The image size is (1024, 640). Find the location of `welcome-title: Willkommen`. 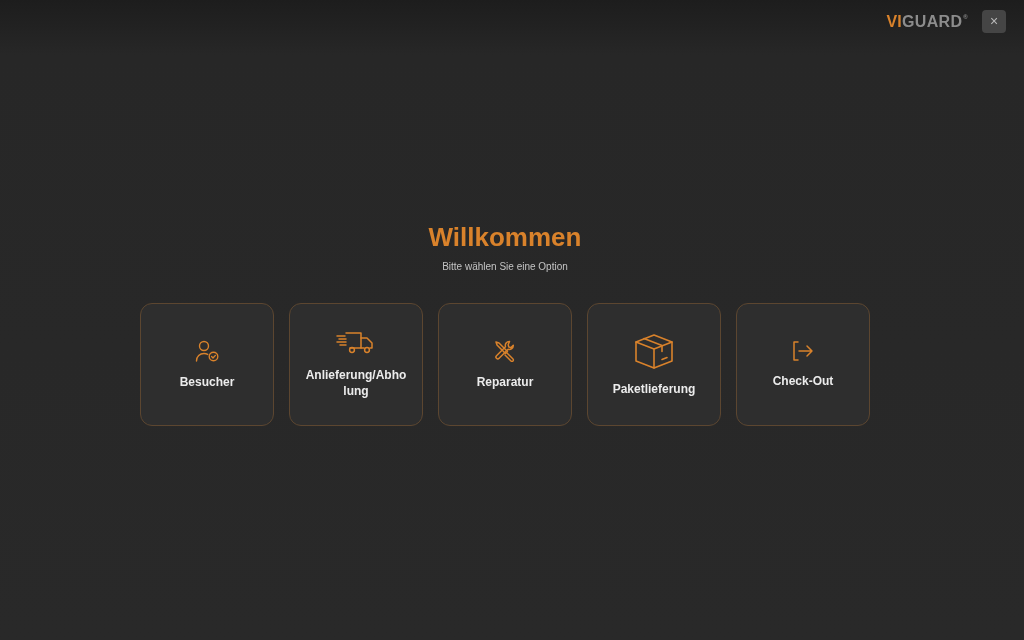

welcome-title: Willkommen is located at coordinates (505, 237).